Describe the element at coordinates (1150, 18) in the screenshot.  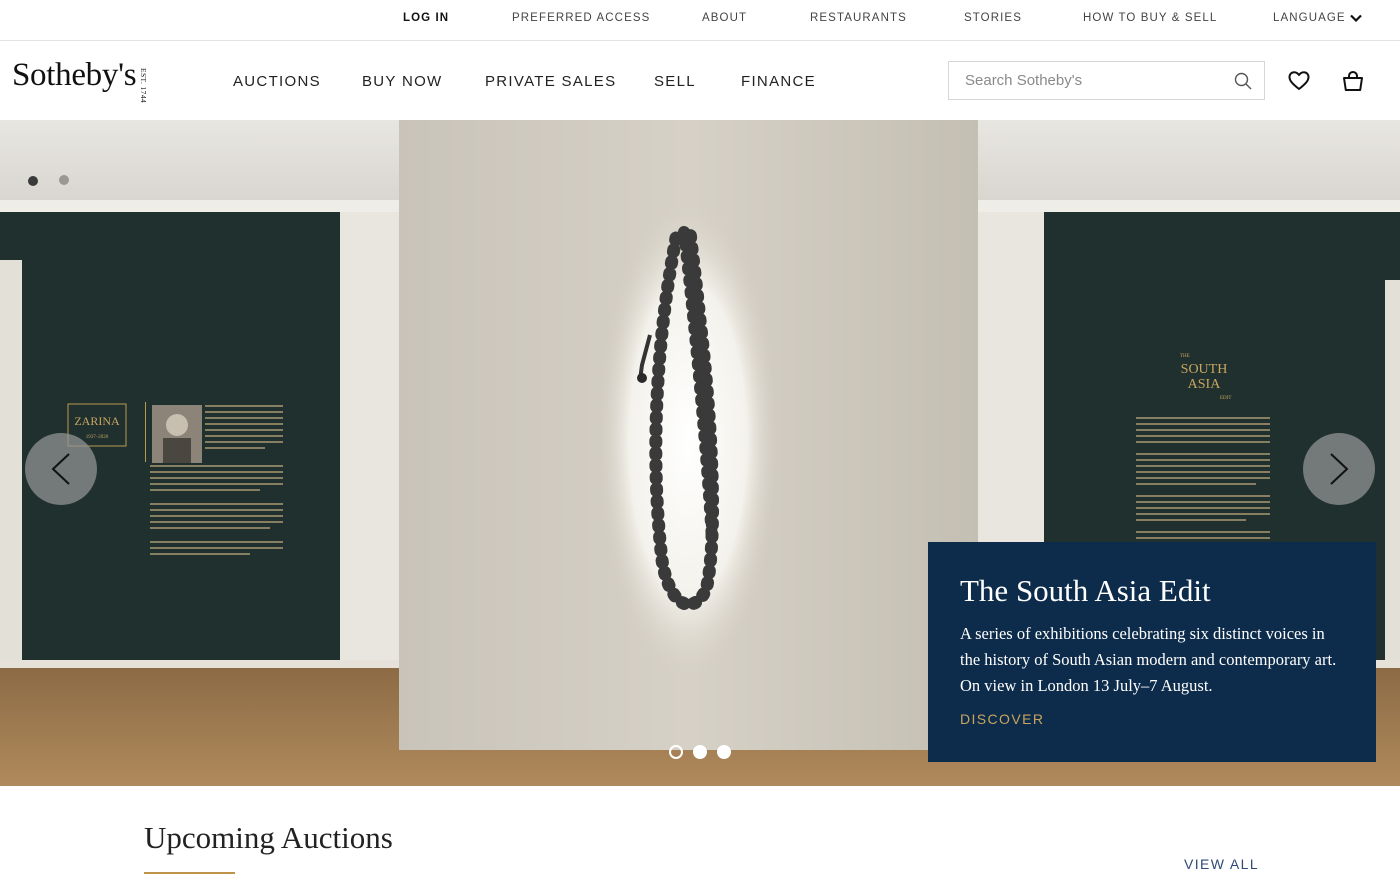
I see `how-to-buy-sell-link: HOW TO BUY & SELL` at that location.